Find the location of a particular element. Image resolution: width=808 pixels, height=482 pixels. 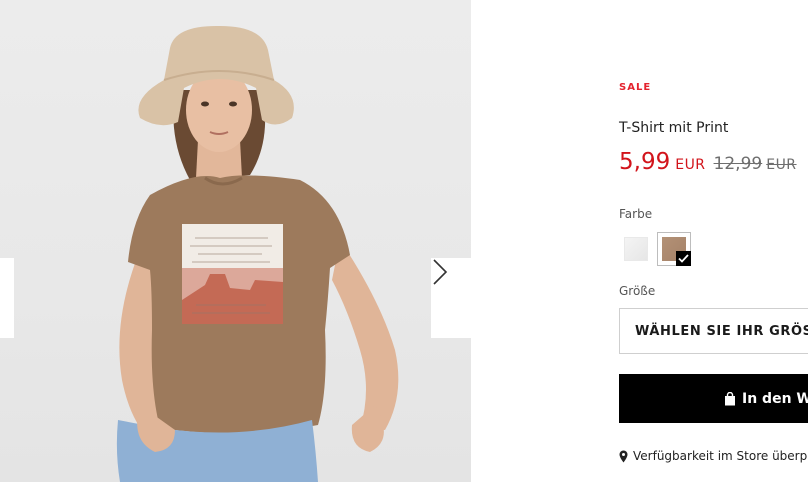

add-to-cart-button: In den W is located at coordinates (713, 398).